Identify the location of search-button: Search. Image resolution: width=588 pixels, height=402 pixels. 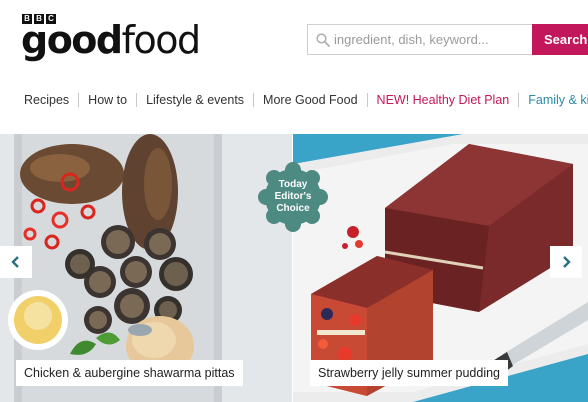
(560, 39).